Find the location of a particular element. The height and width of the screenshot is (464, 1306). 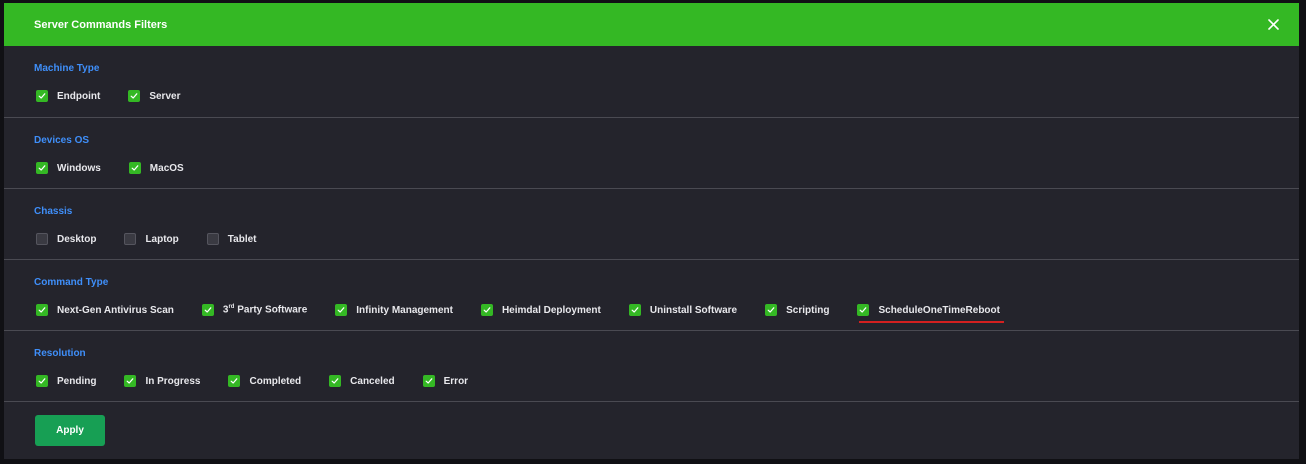

option-tablet: Tablet is located at coordinates (231, 239).